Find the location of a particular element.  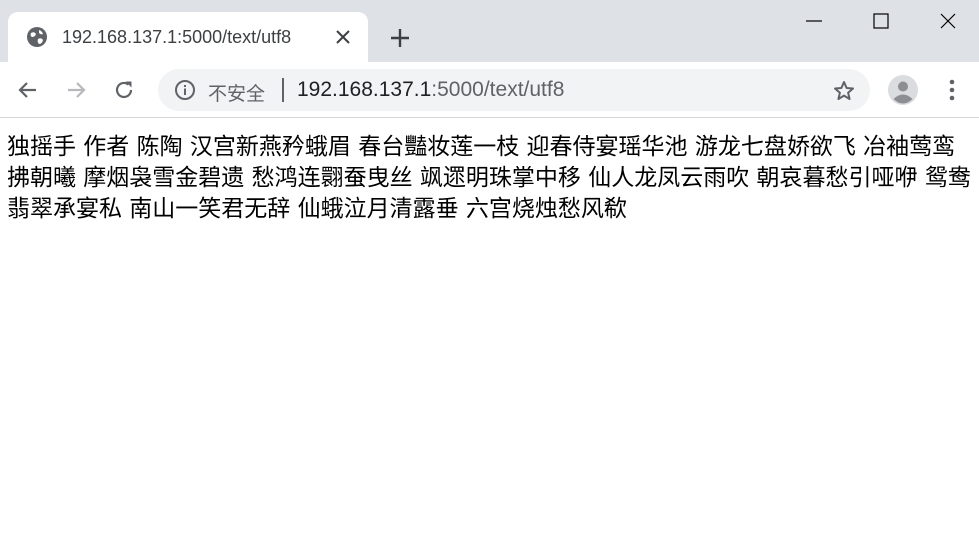

star-icon is located at coordinates (844, 91).